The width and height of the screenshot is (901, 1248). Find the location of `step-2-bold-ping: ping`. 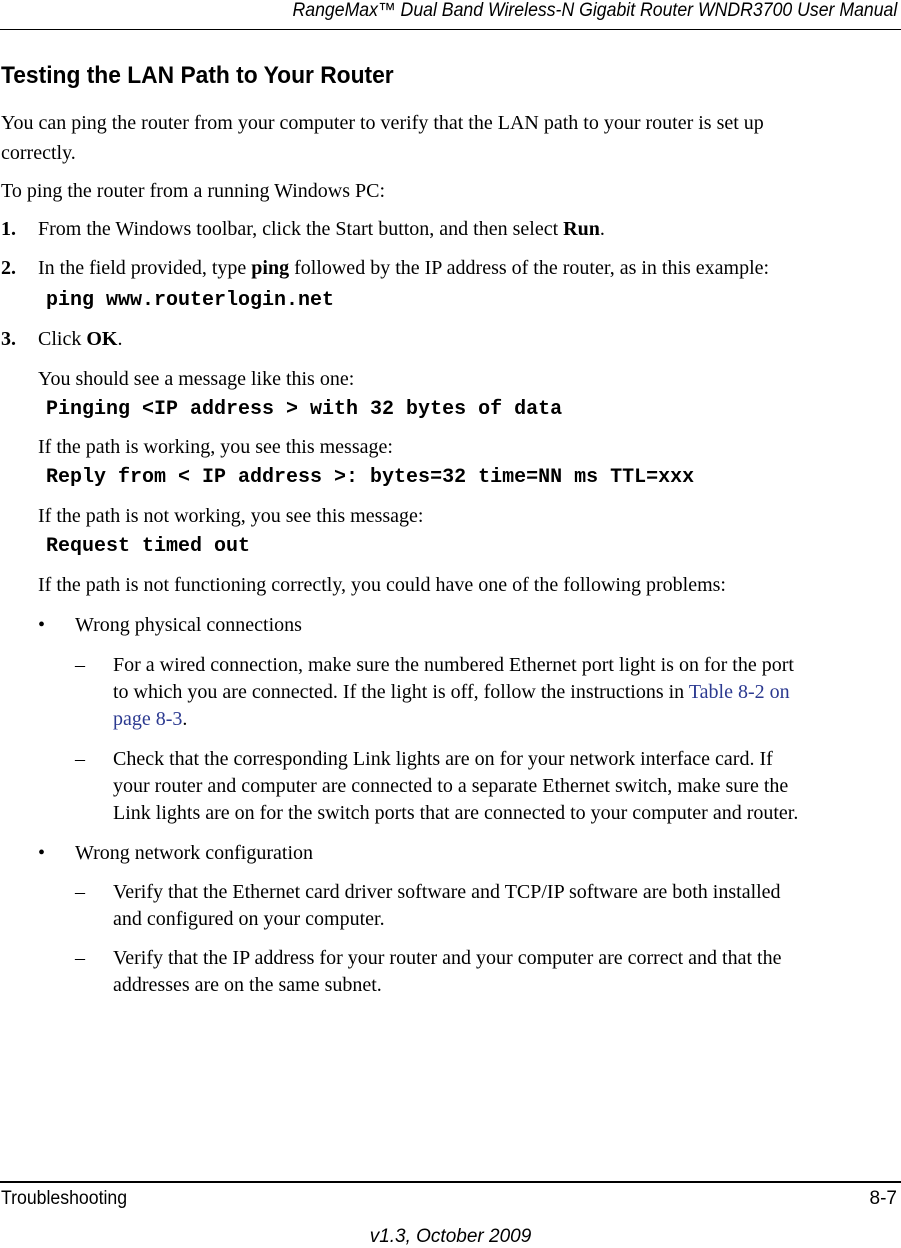

step-2-bold-ping: ping is located at coordinates (270, 268).